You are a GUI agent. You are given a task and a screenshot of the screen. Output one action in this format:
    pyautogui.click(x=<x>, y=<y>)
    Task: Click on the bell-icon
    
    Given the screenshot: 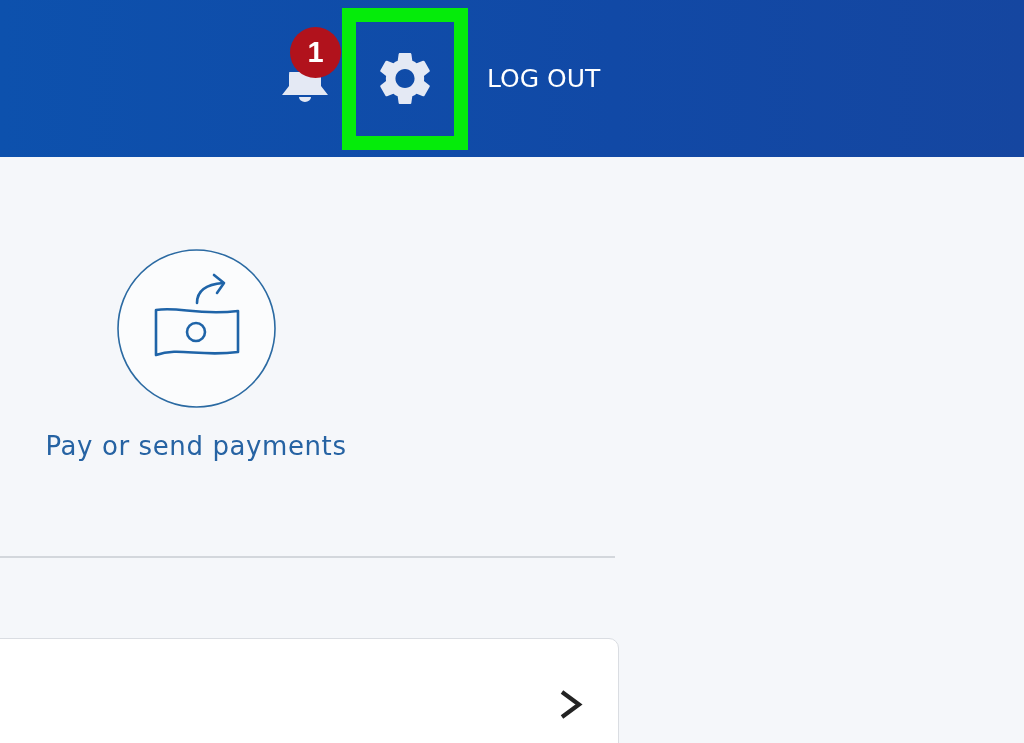 What is the action you would take?
    pyautogui.click(x=305, y=87)
    